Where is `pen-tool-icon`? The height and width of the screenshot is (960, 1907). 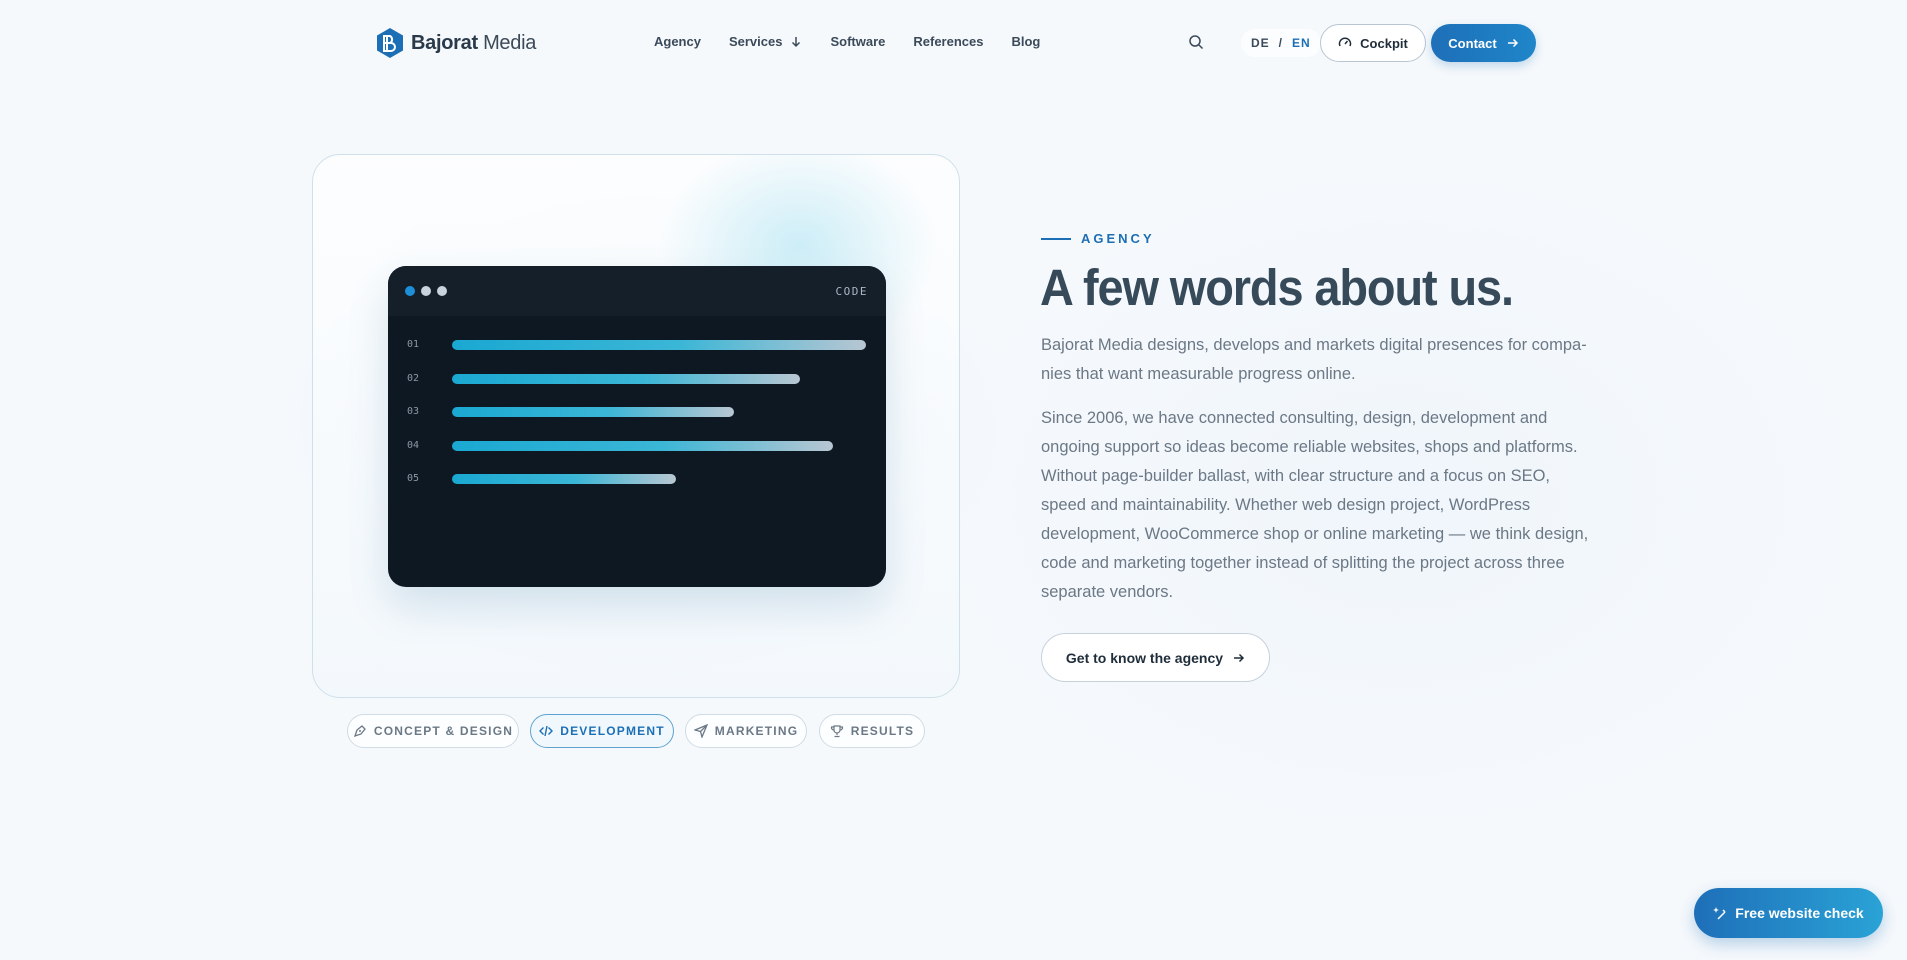 pen-tool-icon is located at coordinates (360, 731).